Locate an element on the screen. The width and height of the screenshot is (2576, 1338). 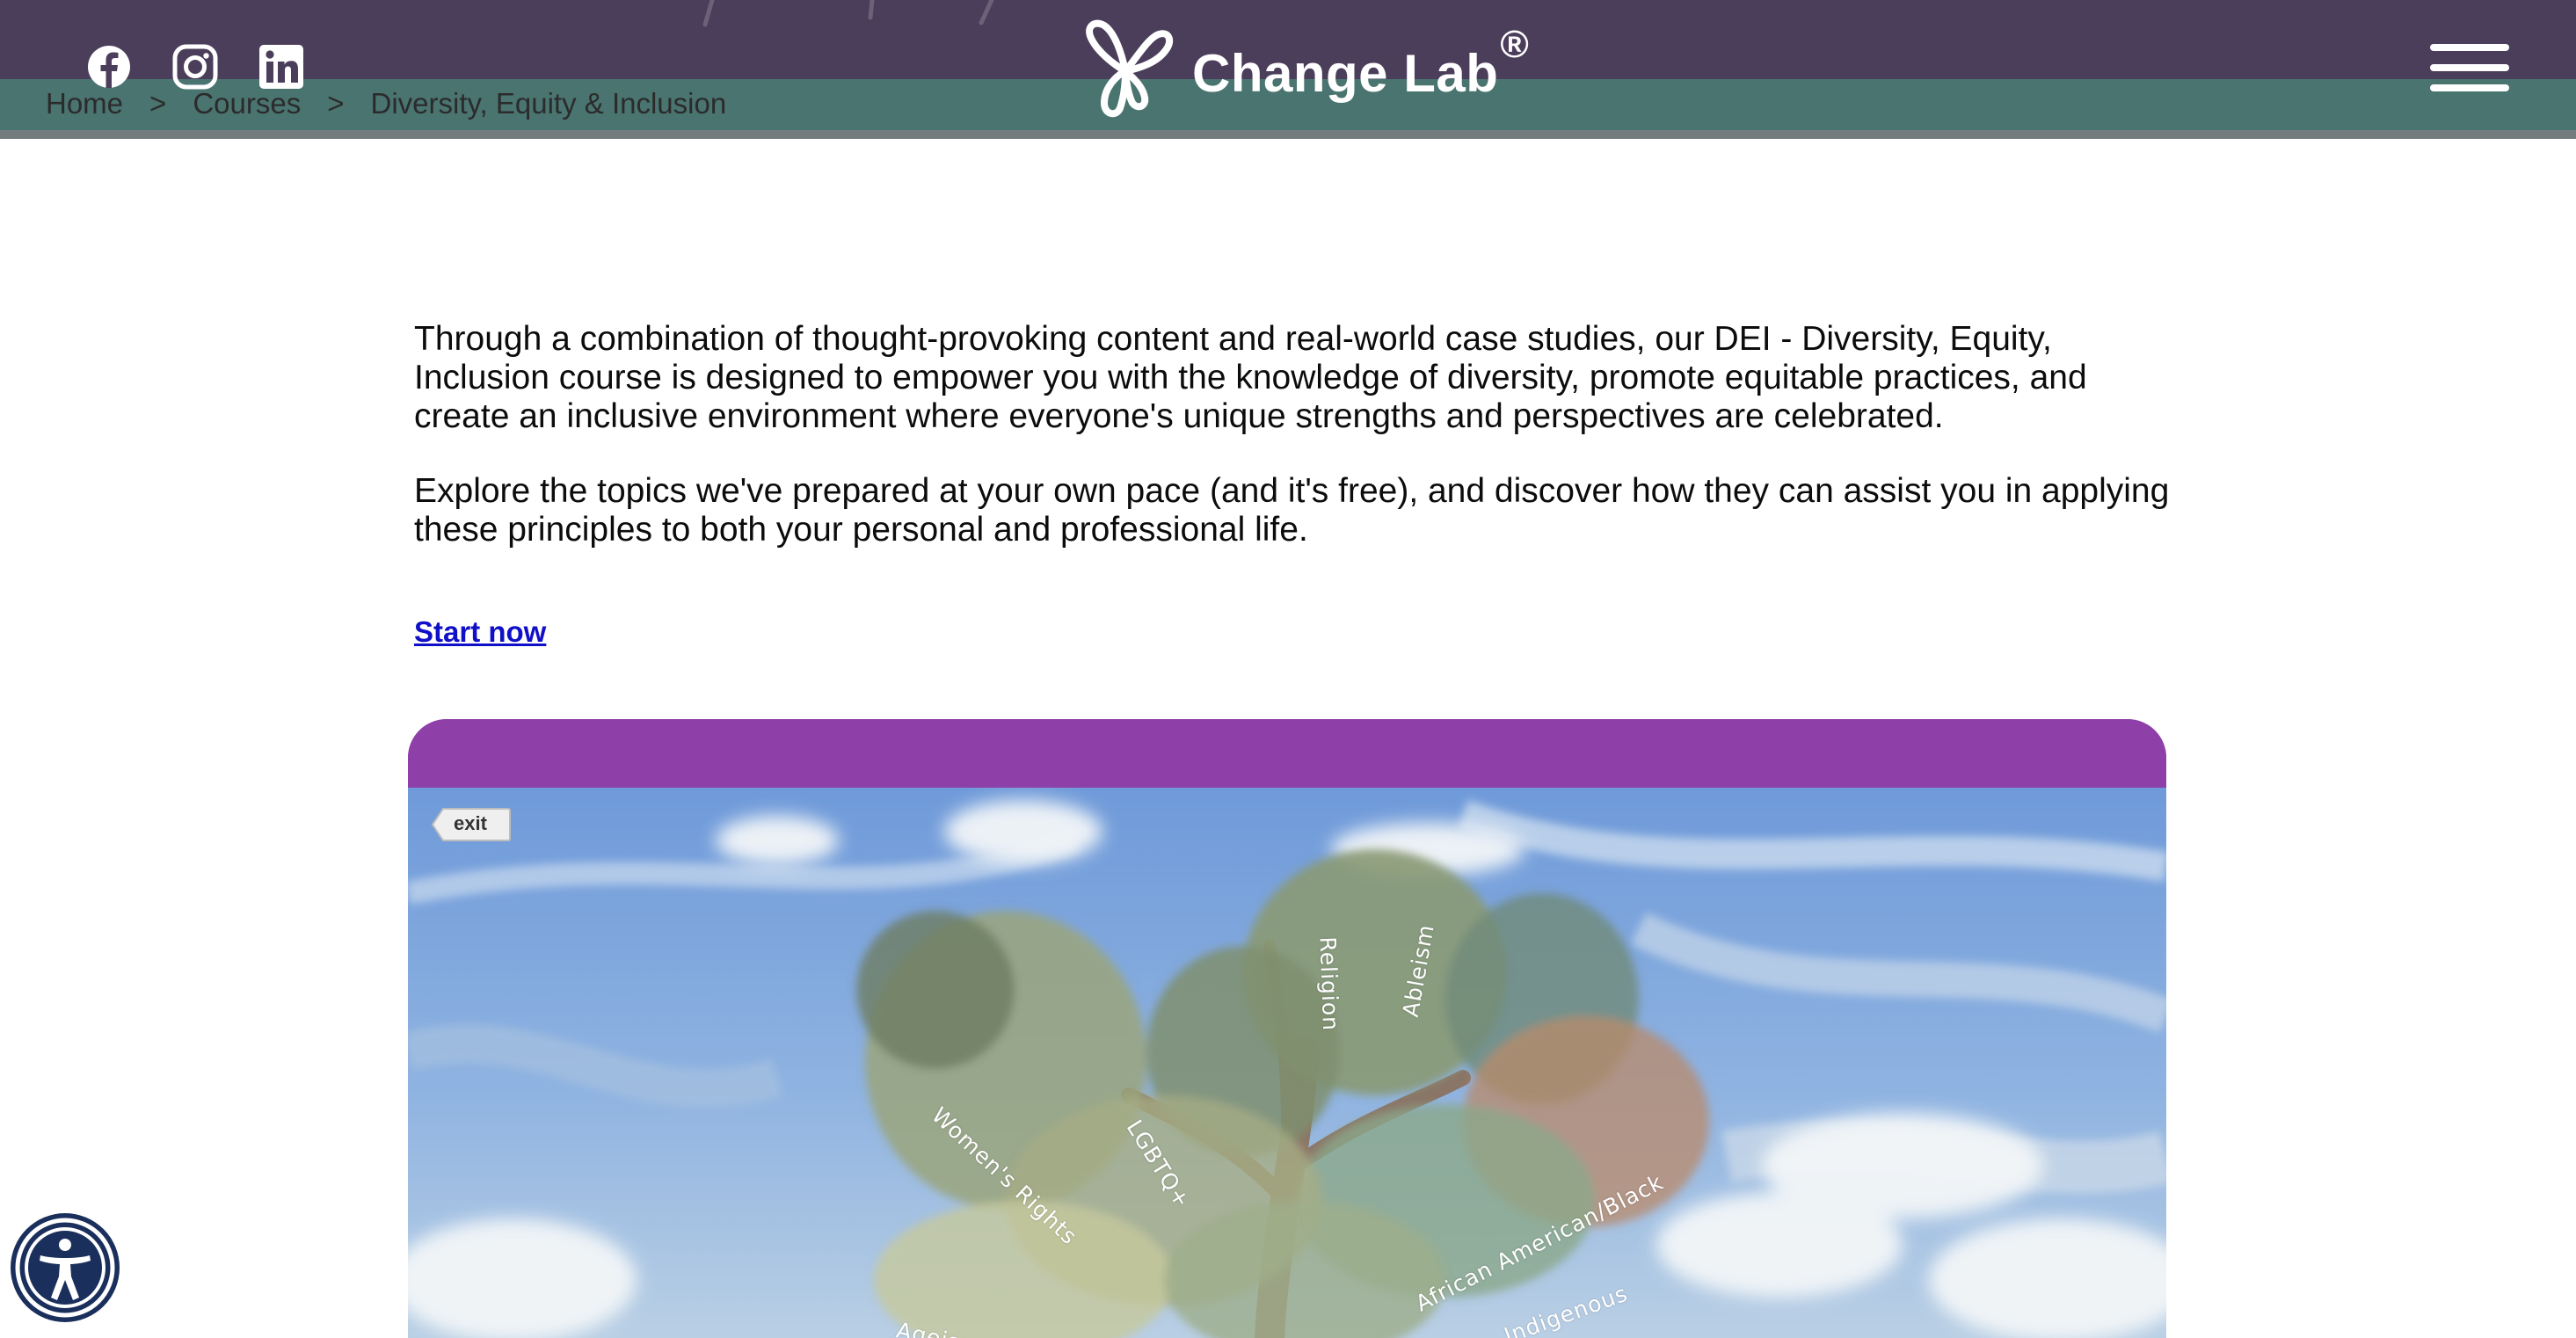
registered-mark: ® is located at coordinates (1514, 45).